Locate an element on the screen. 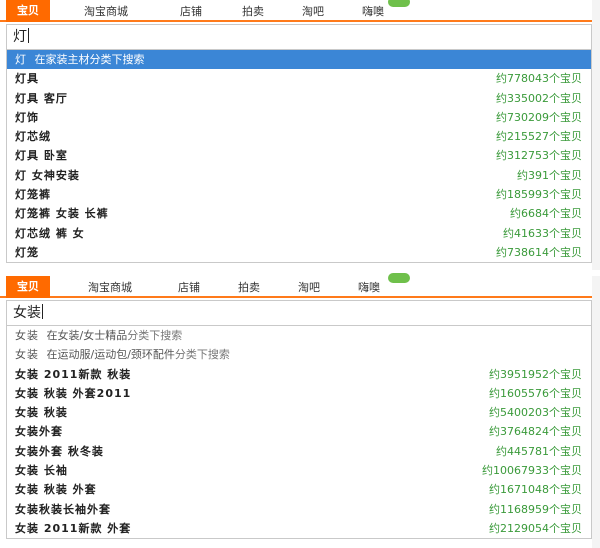  list-item: 女装 2011新款 外套 约2129054个宝贝 is located at coordinates (299, 528).